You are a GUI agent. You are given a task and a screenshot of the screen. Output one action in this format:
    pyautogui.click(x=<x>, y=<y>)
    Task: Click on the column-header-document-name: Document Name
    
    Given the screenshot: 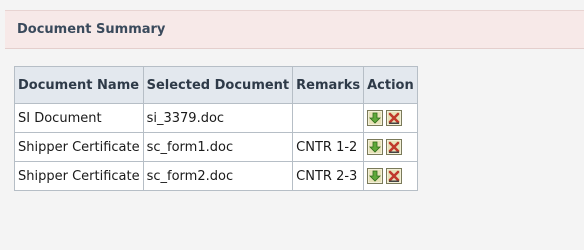 What is the action you would take?
    pyautogui.click(x=79, y=85)
    